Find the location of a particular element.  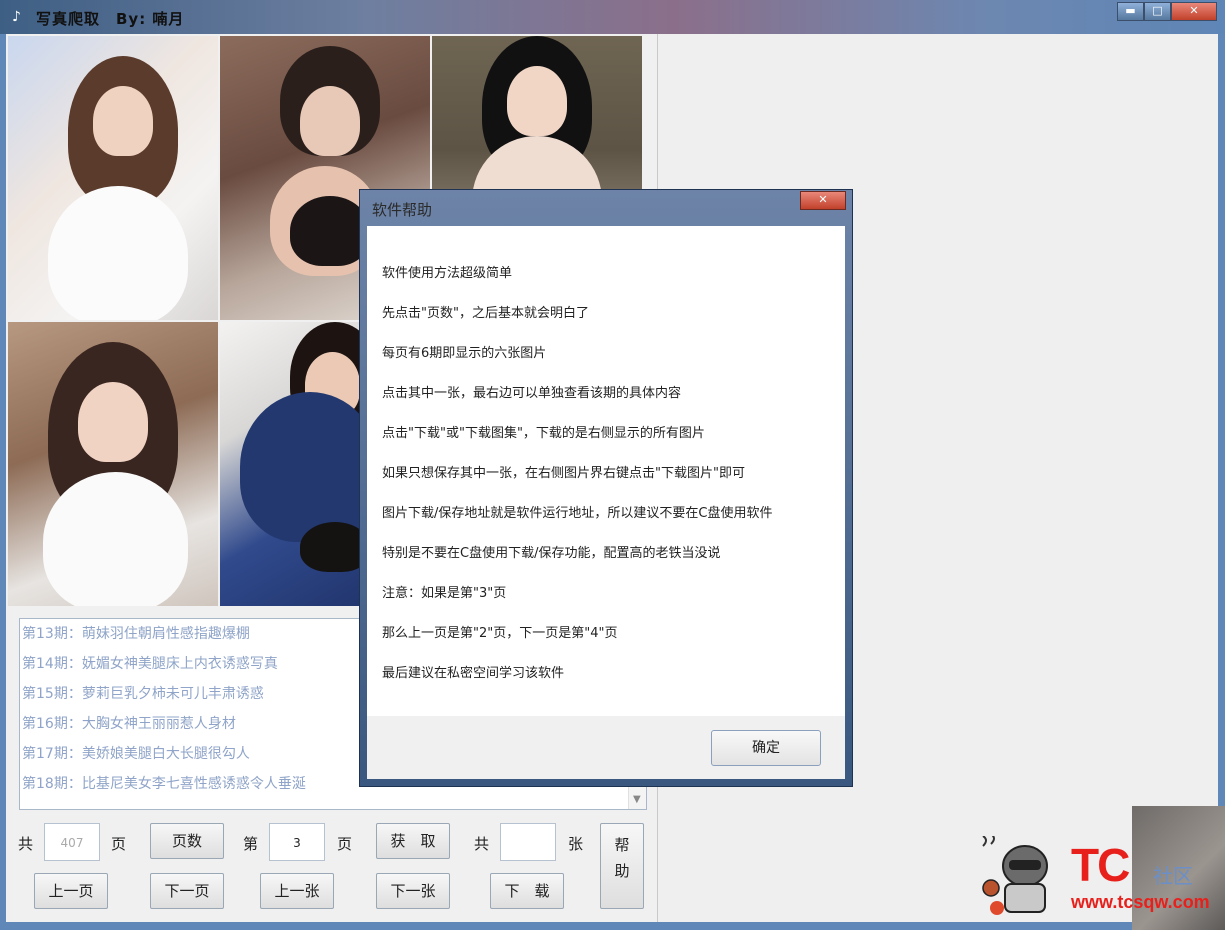

watermark-logo: TC 社区 www.tcsqw.com is located at coordinates (1100, 878).